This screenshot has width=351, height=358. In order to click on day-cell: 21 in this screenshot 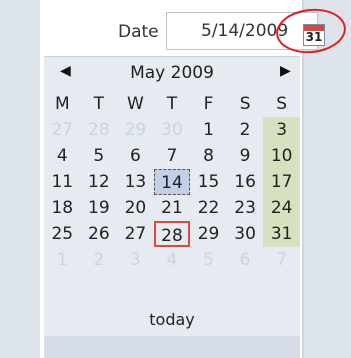, I will do `click(172, 208)`.